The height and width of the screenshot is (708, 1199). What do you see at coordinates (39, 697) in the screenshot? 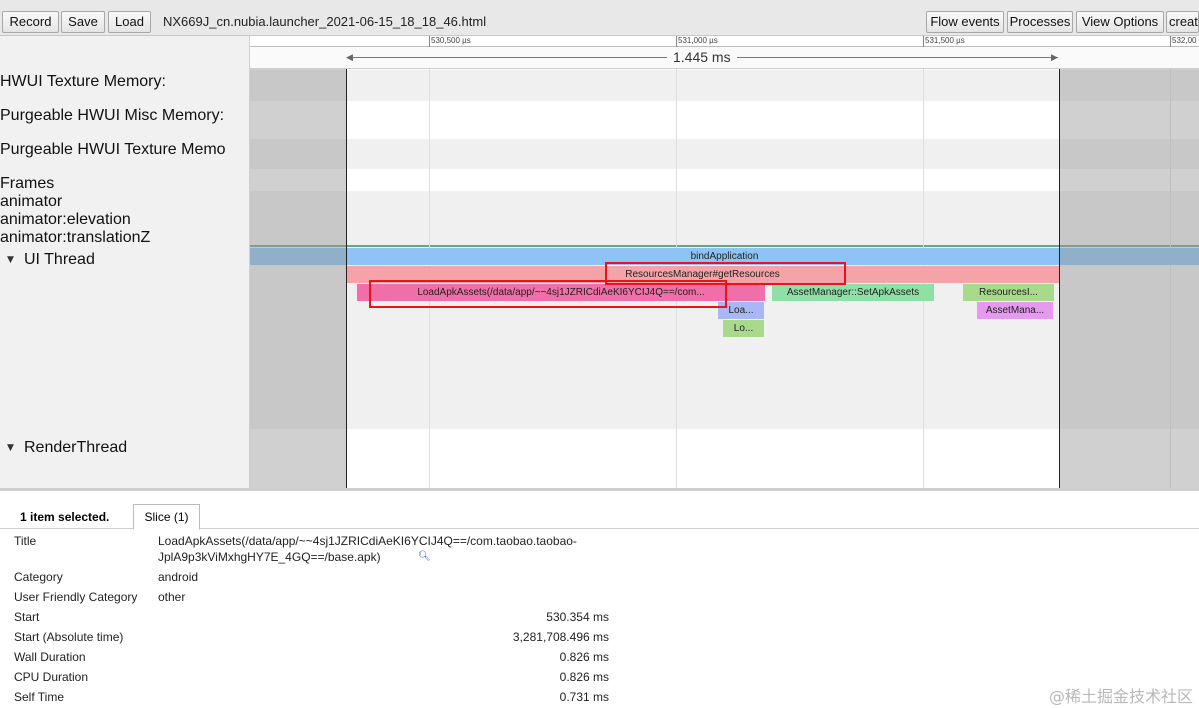
I see `detail-self-time-key: Self Time` at bounding box center [39, 697].